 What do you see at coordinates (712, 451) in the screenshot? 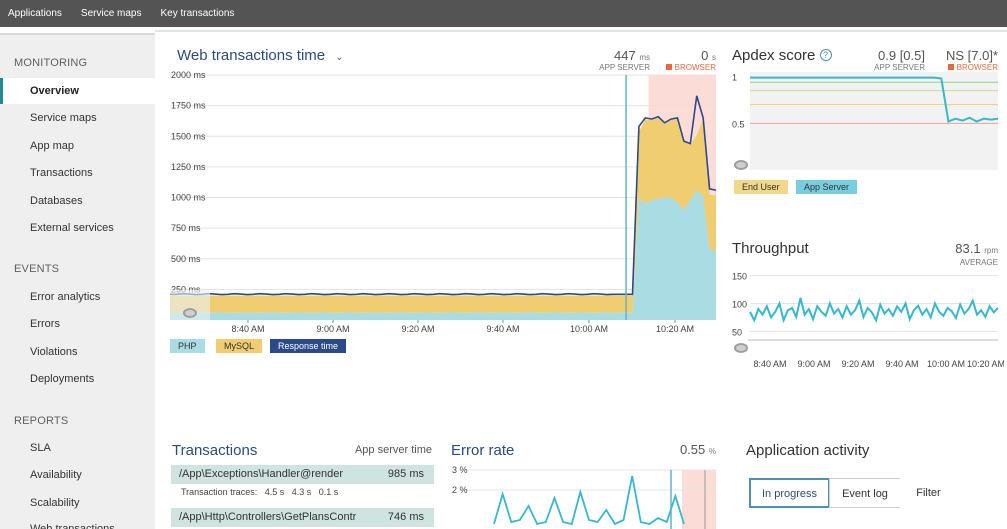
I see `error-rate-unit: %` at bounding box center [712, 451].